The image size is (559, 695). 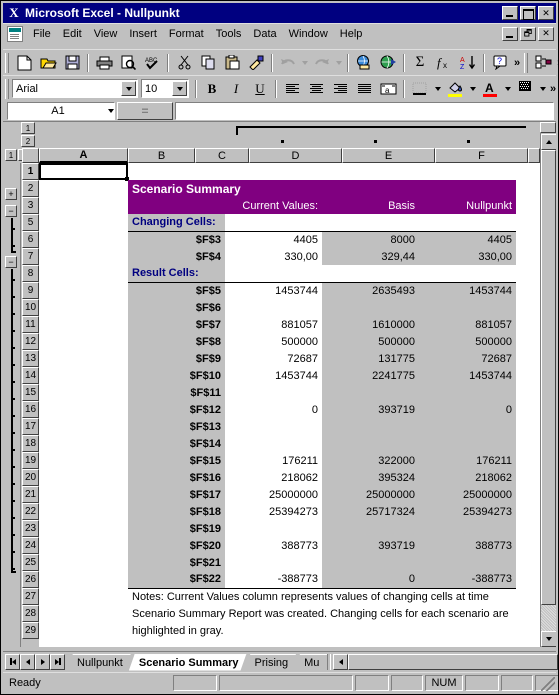 I want to click on row-header-18: 18, so click(x=30, y=443).